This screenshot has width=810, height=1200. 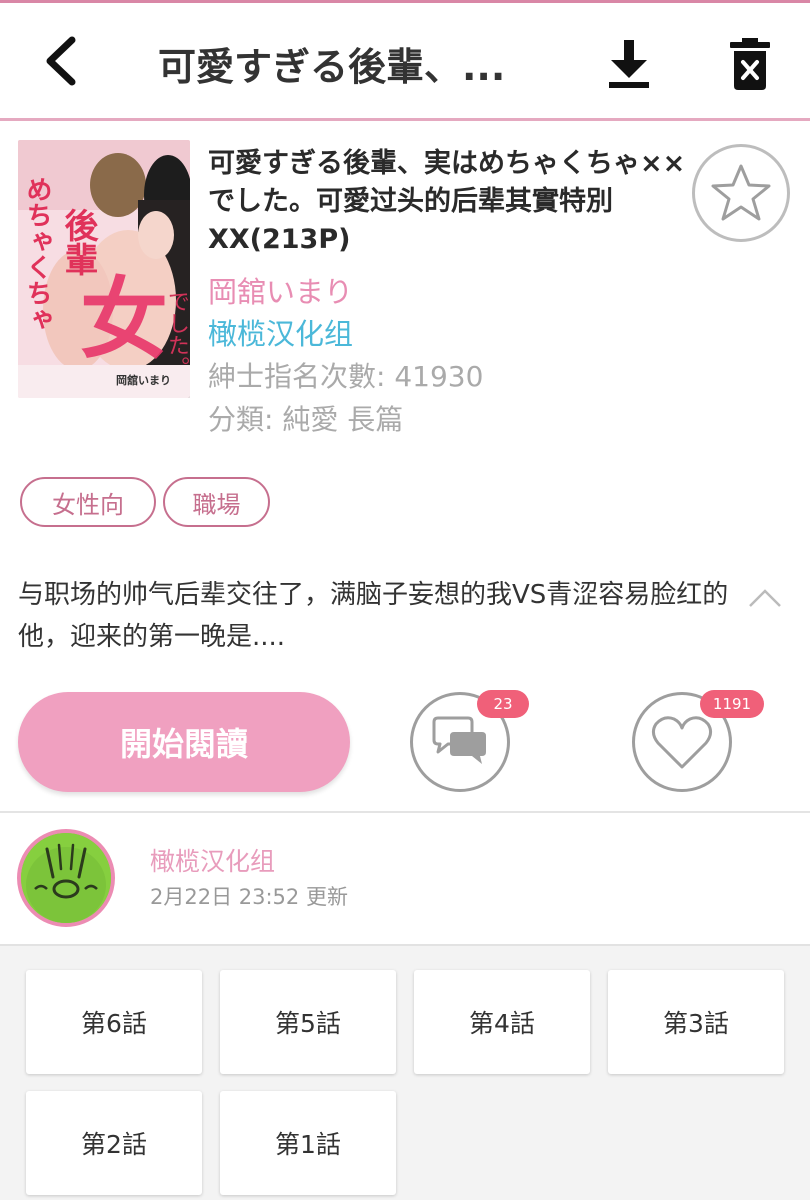 I want to click on cover-title-suffix: でした。, so click(x=176, y=334).